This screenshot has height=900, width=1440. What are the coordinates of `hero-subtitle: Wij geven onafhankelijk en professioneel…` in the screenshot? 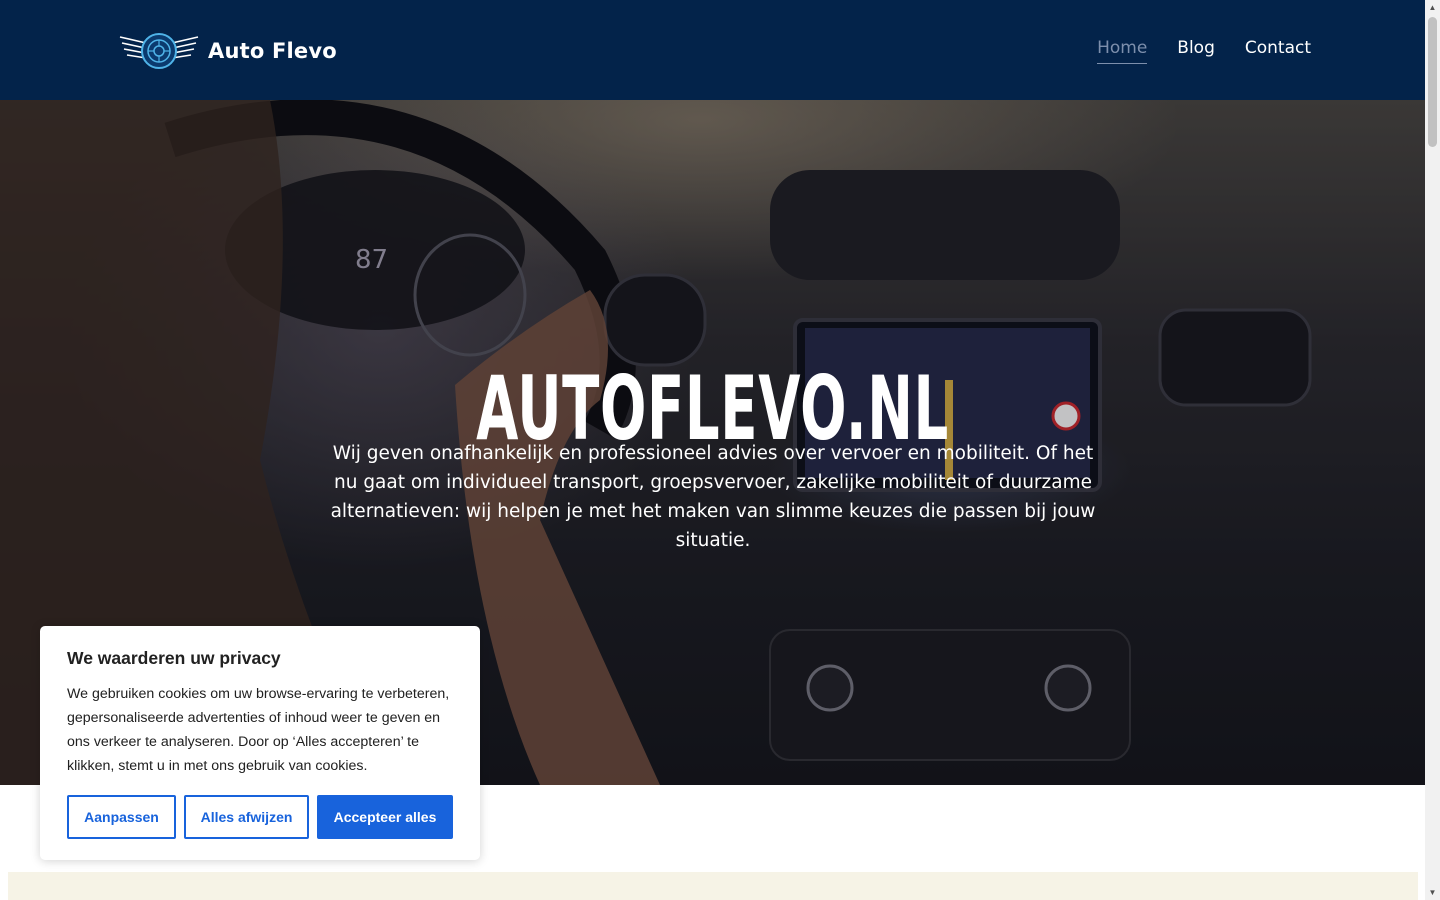 It's located at (713, 496).